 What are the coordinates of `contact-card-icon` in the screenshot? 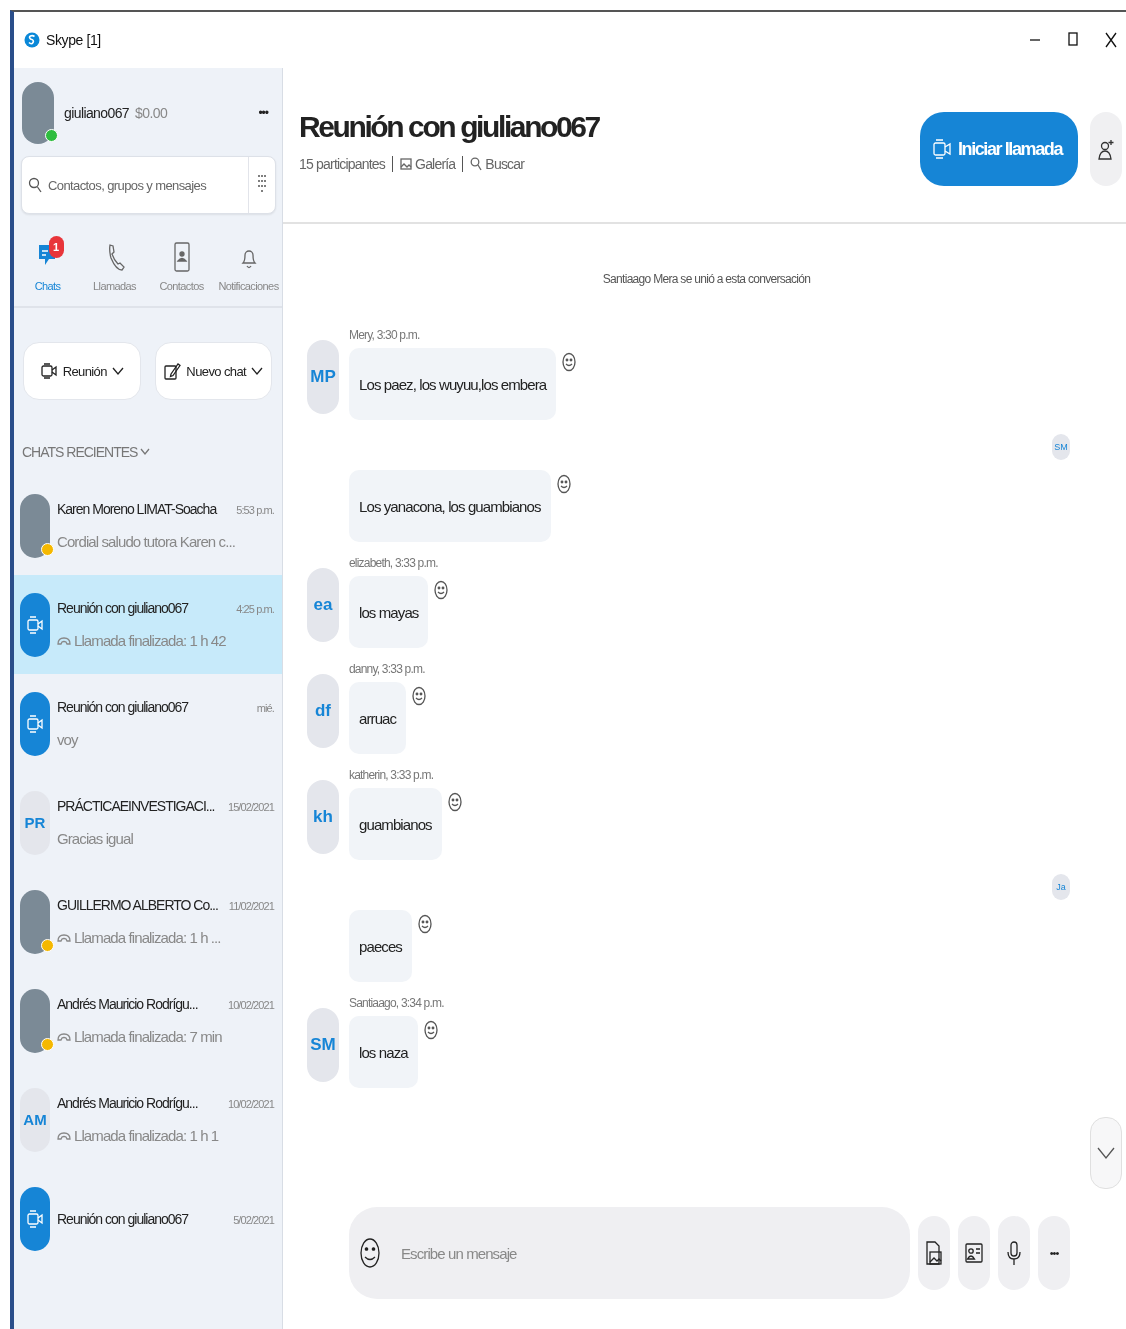 It's located at (974, 1253).